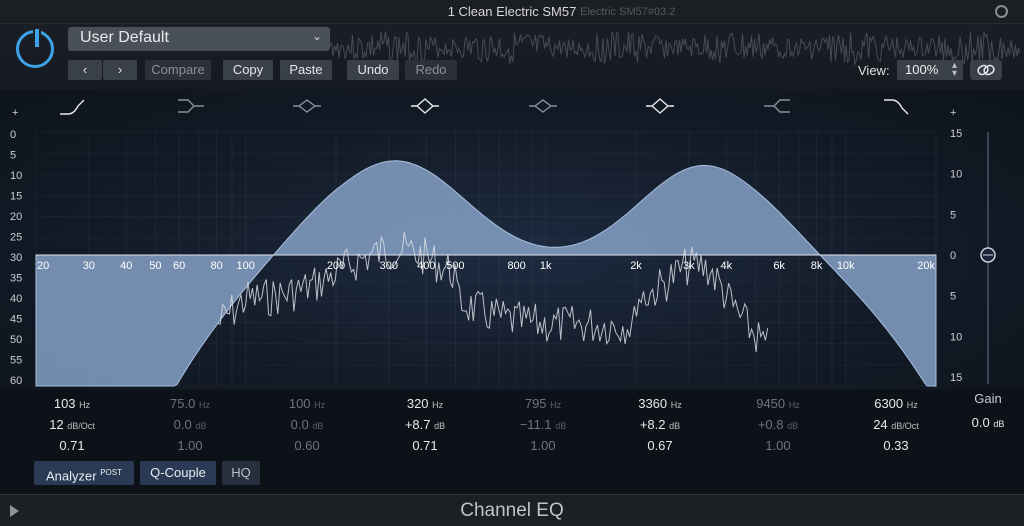 This screenshot has height=526, width=1024. I want to click on footer-bar: Channel EQ, so click(512, 510).